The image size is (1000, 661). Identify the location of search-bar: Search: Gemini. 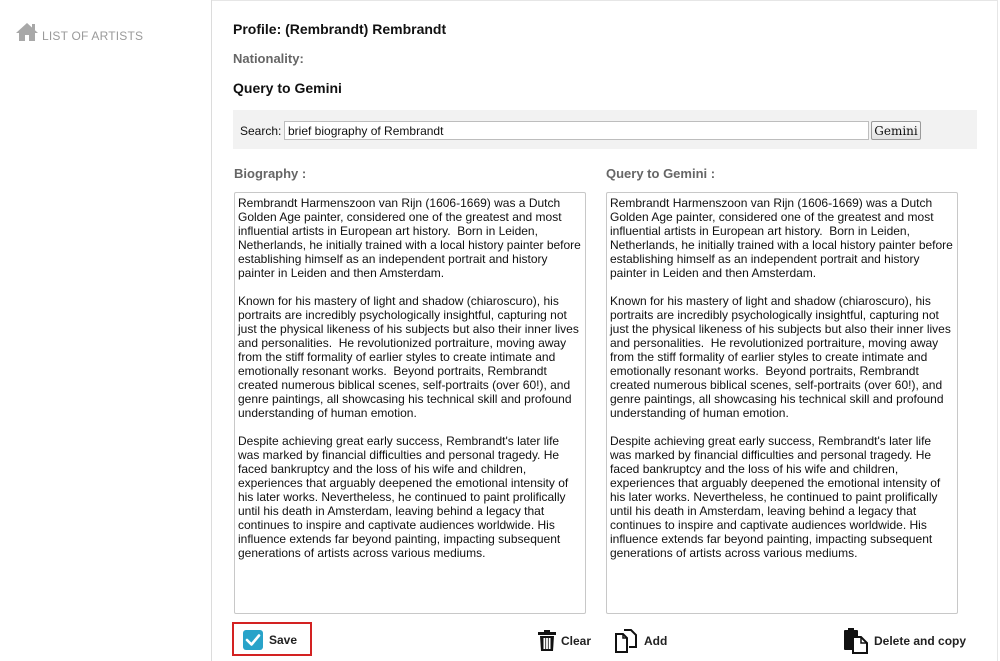
(605, 129).